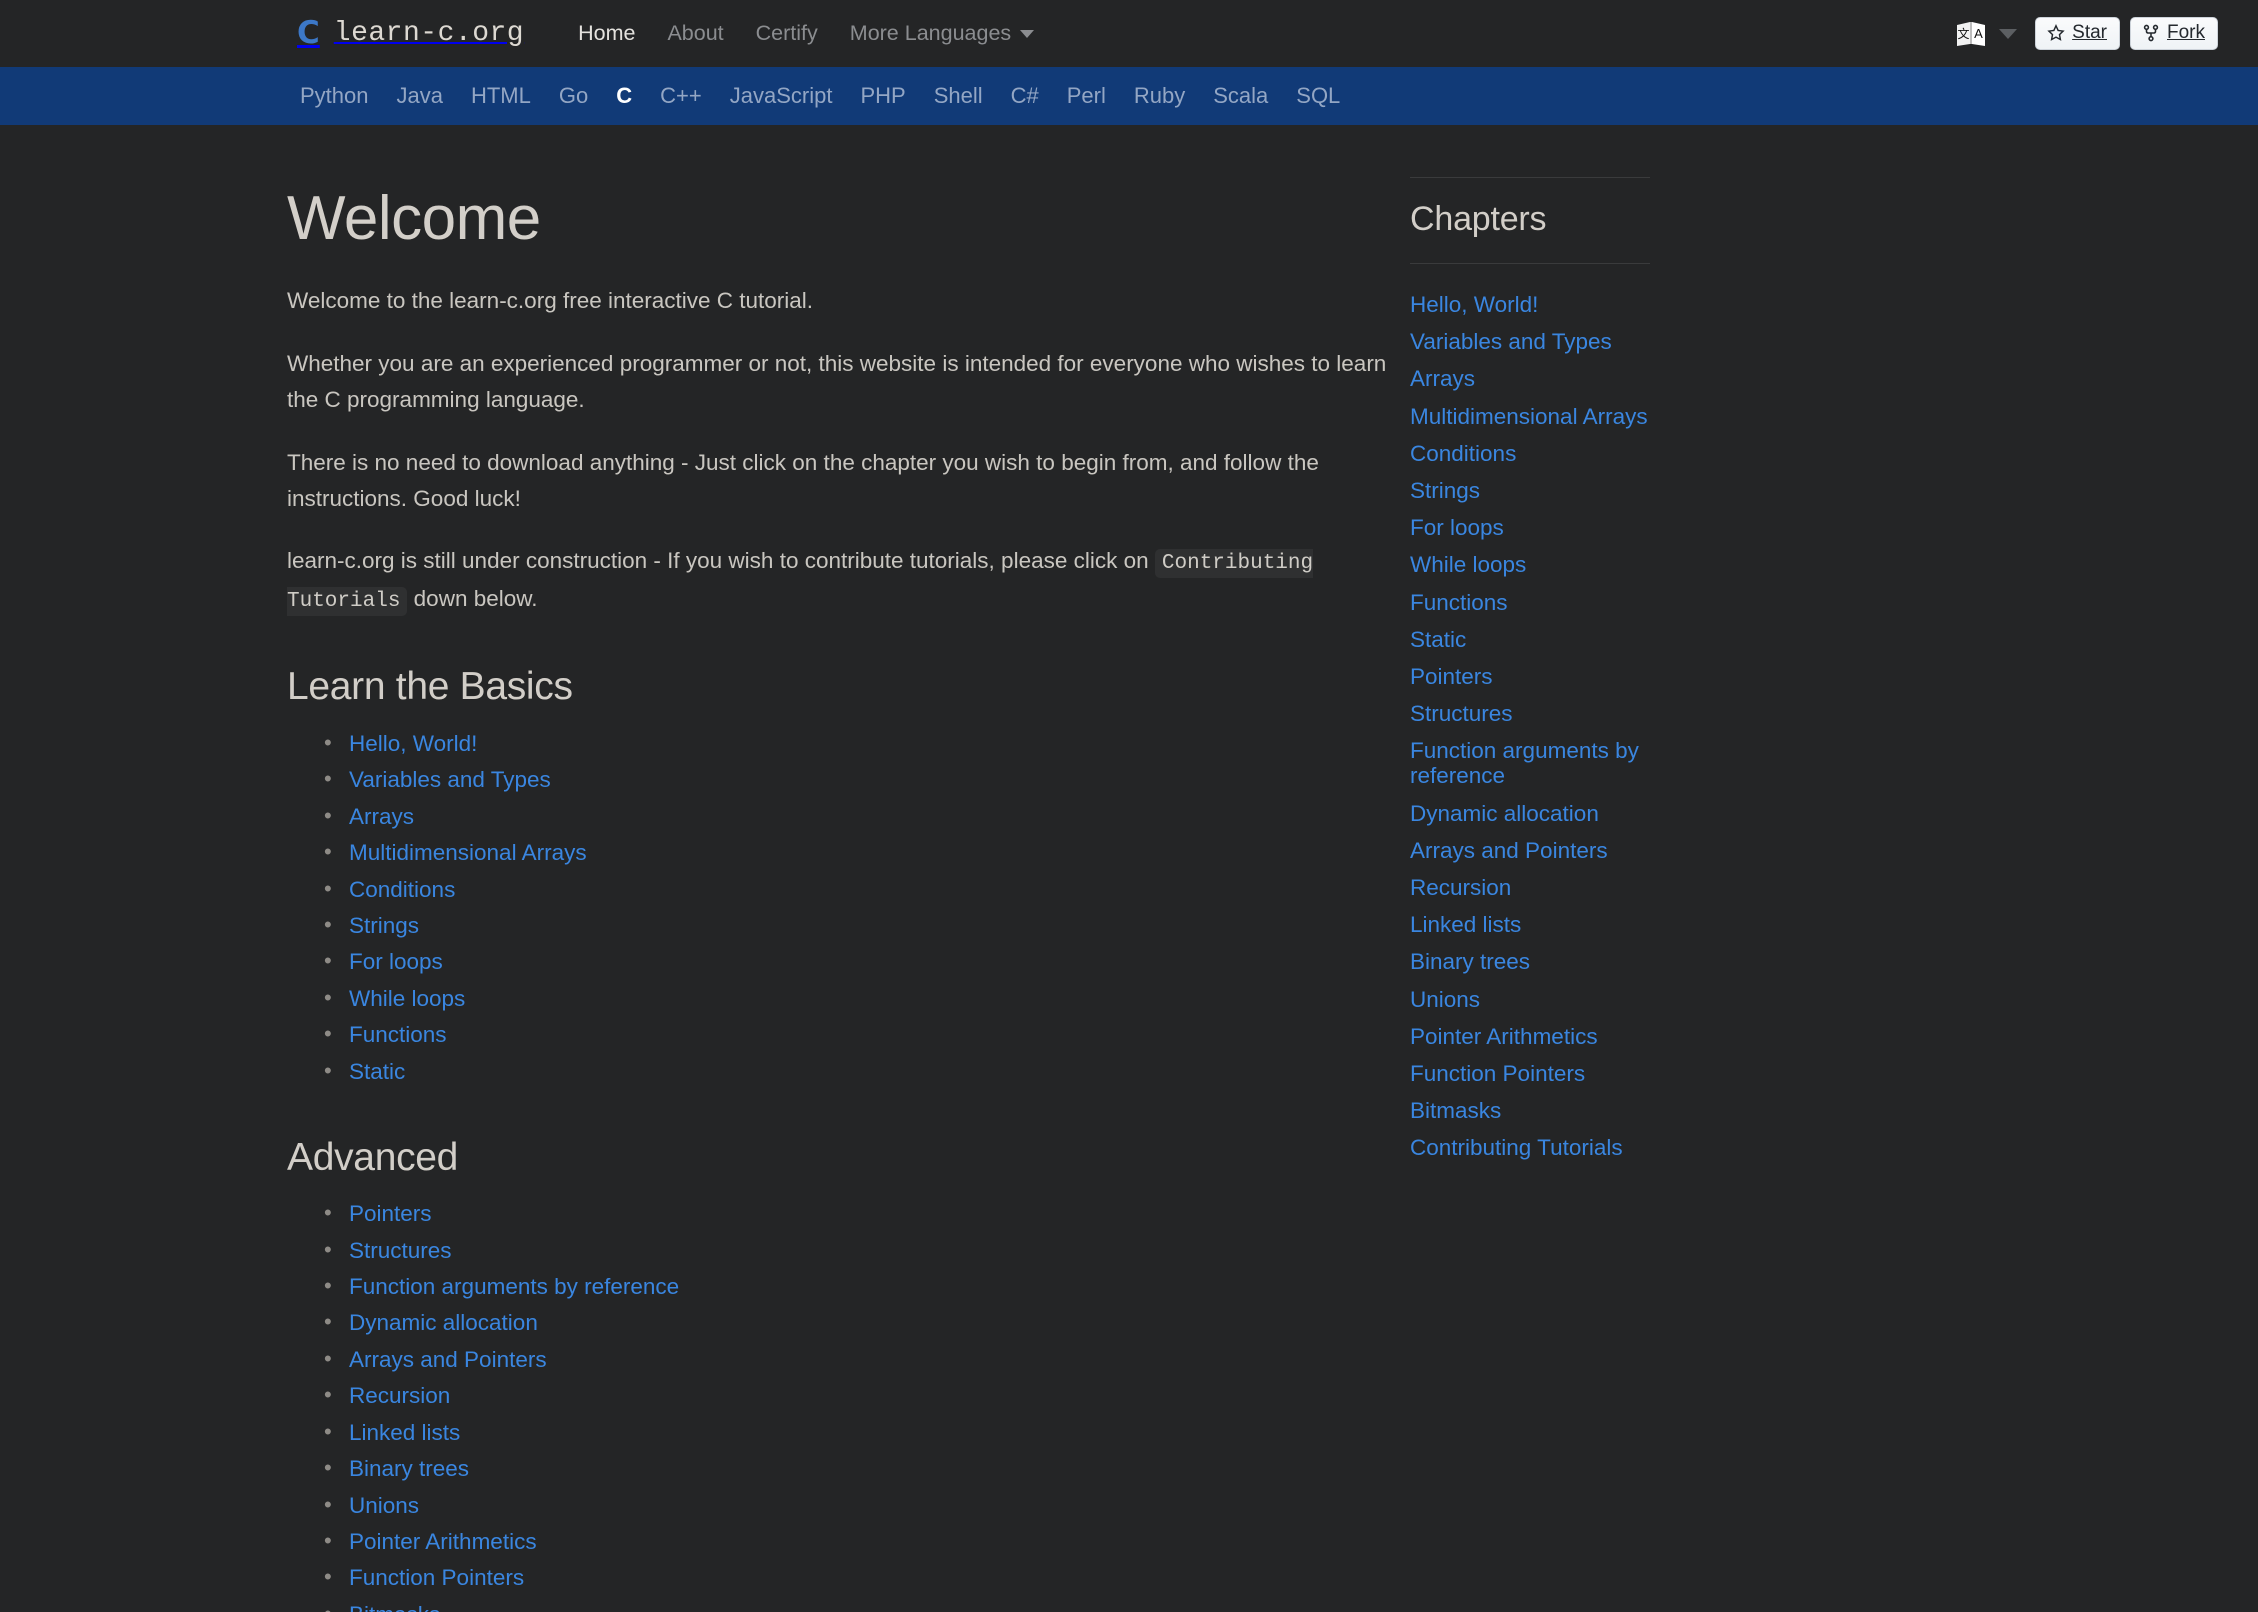 The image size is (2258, 1612). Describe the element at coordinates (1535, 961) in the screenshot. I see `chapter-link-17: Binary trees` at that location.